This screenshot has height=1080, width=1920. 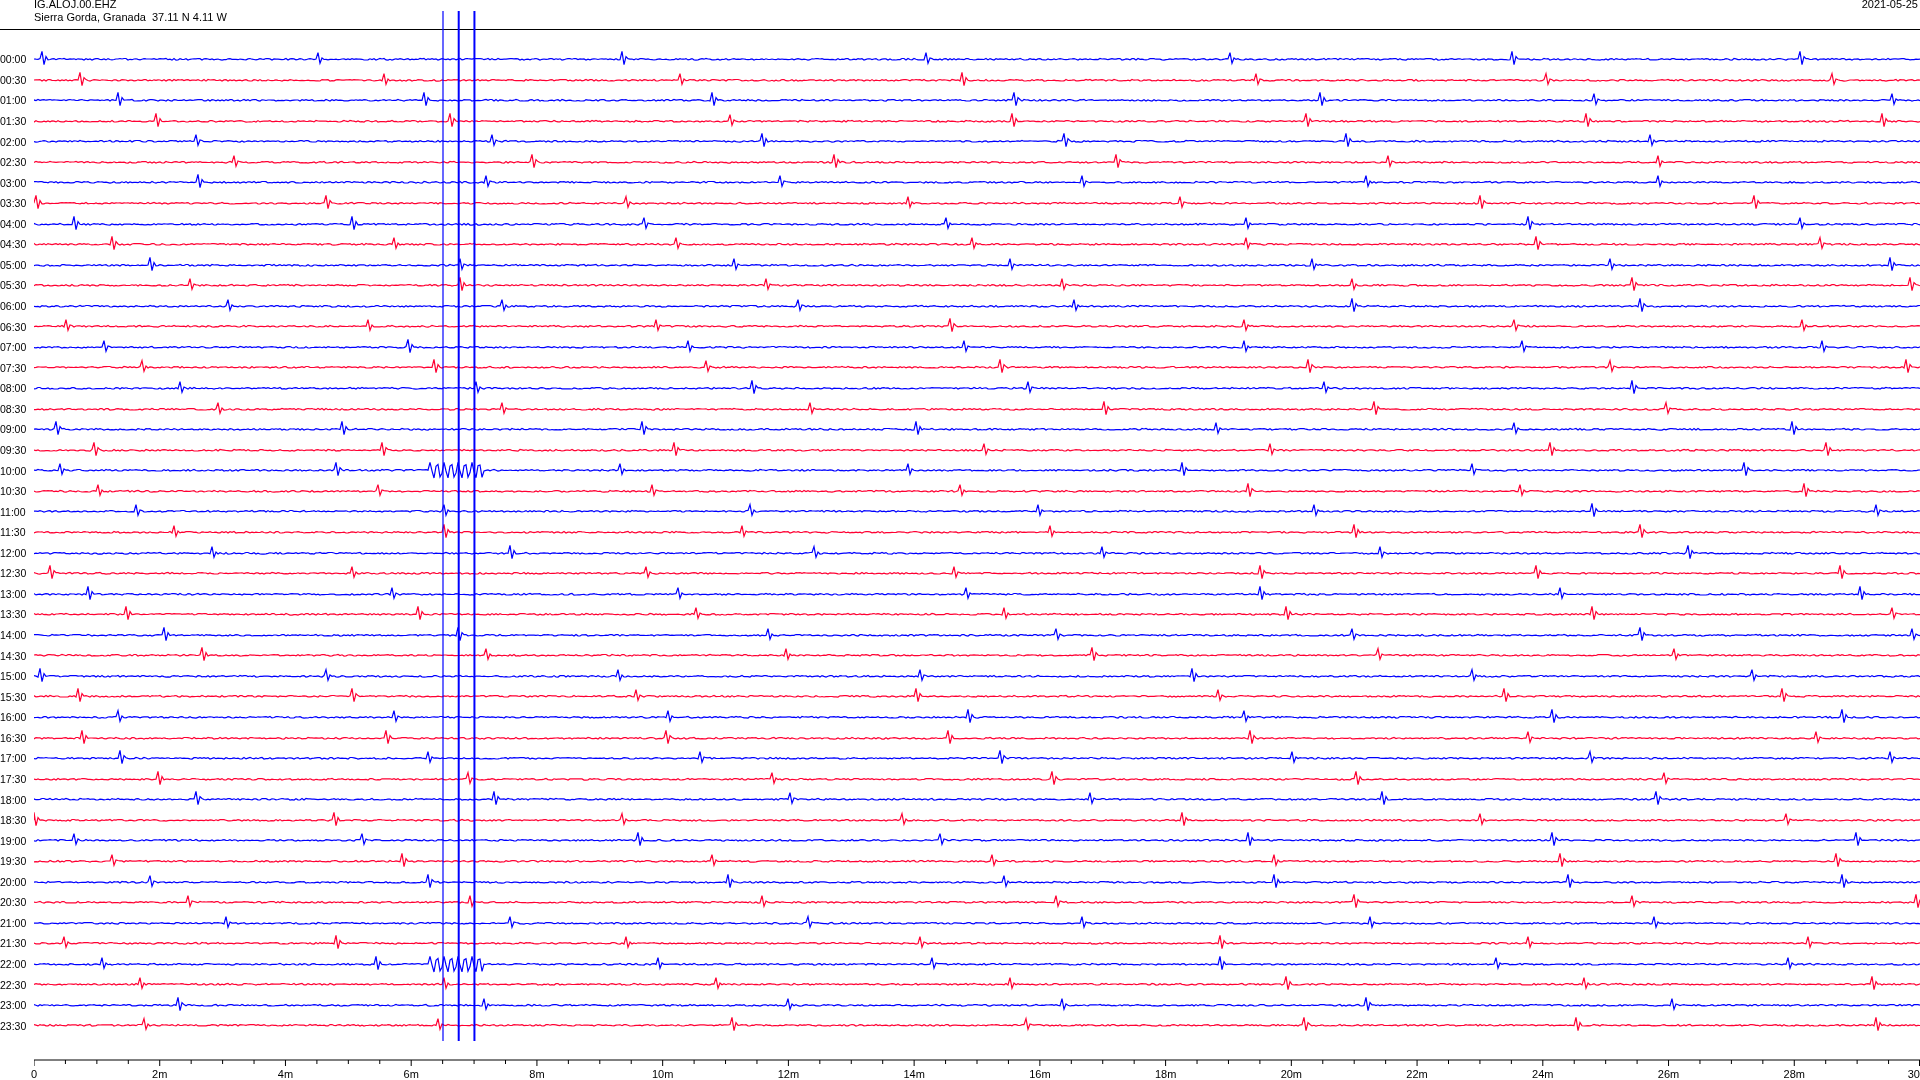 What do you see at coordinates (14, 326) in the screenshot?
I see `time-label: 06:30` at bounding box center [14, 326].